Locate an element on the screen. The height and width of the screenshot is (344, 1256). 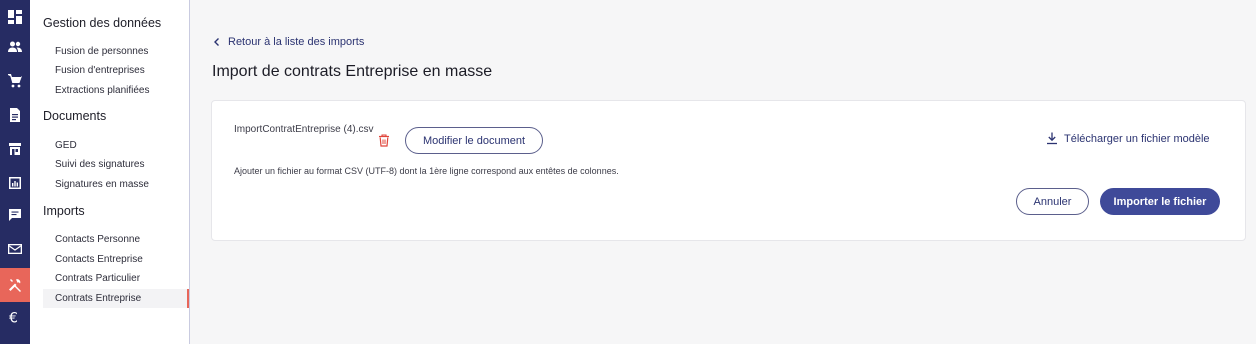
report-icon is located at coordinates (15, 183).